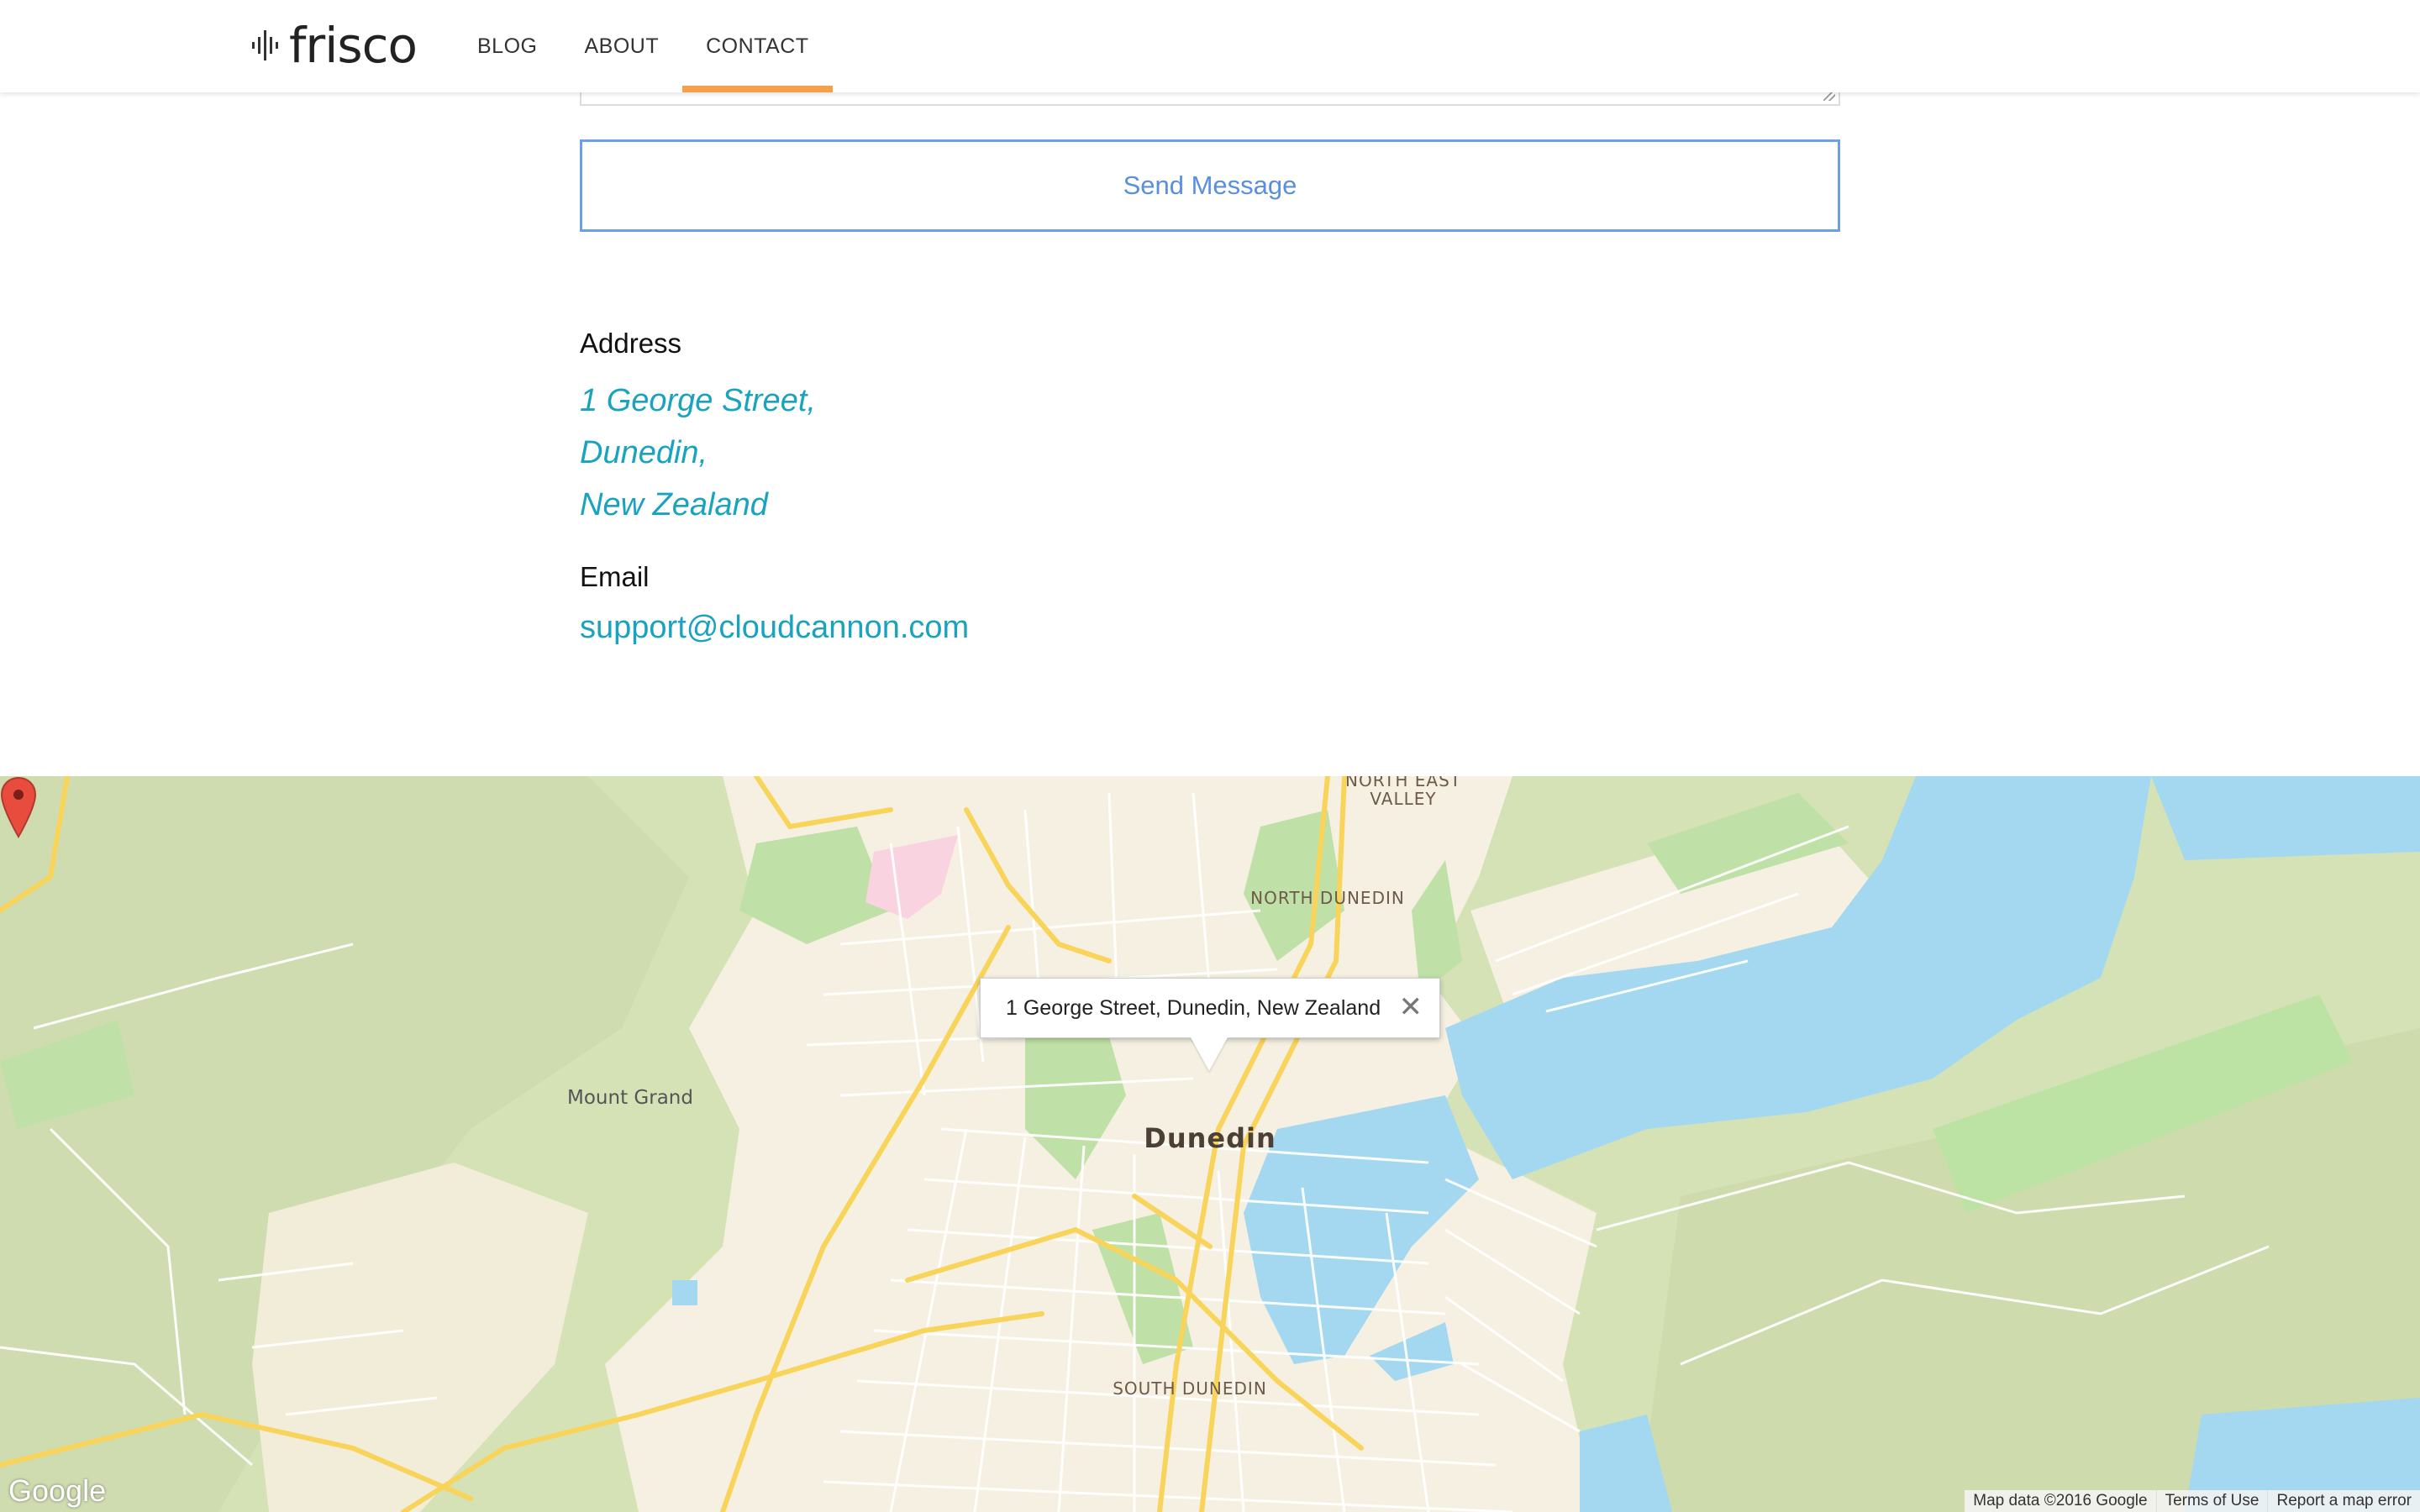  Describe the element at coordinates (758, 46) in the screenshot. I see `nav-contact: CONTACT` at that location.